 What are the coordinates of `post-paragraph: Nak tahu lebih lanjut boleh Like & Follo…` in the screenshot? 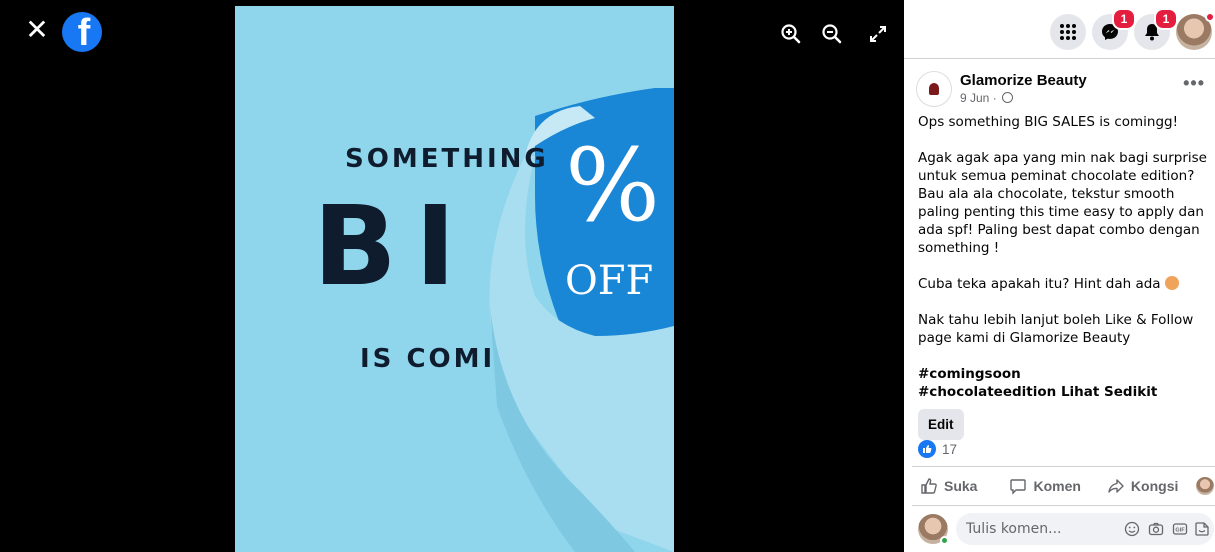 It's located at (1056, 329).